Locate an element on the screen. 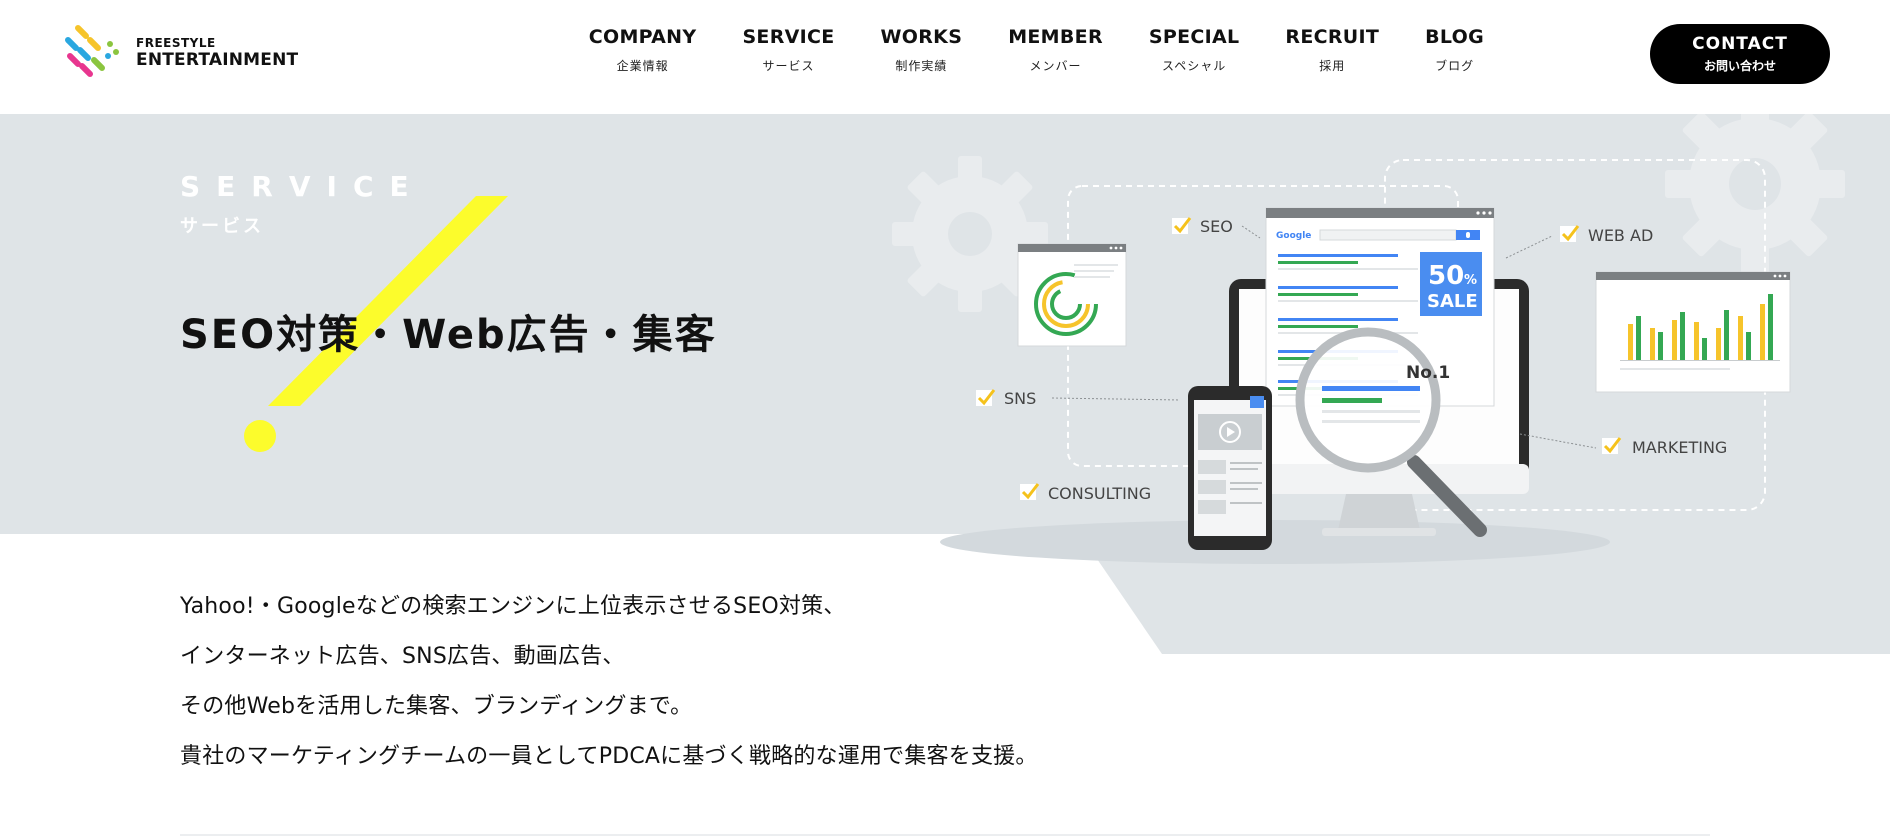 The height and width of the screenshot is (839, 1890). nav-item-recruit: RECRUIT 採用 is located at coordinates (1332, 53).